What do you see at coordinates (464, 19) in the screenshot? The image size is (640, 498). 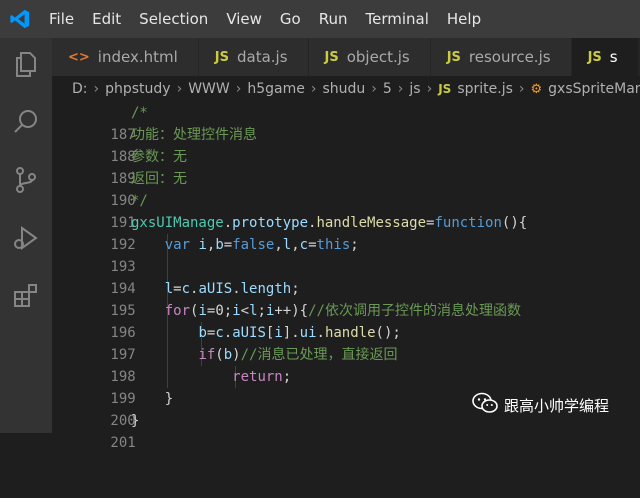 I see `menu-help: Help` at bounding box center [464, 19].